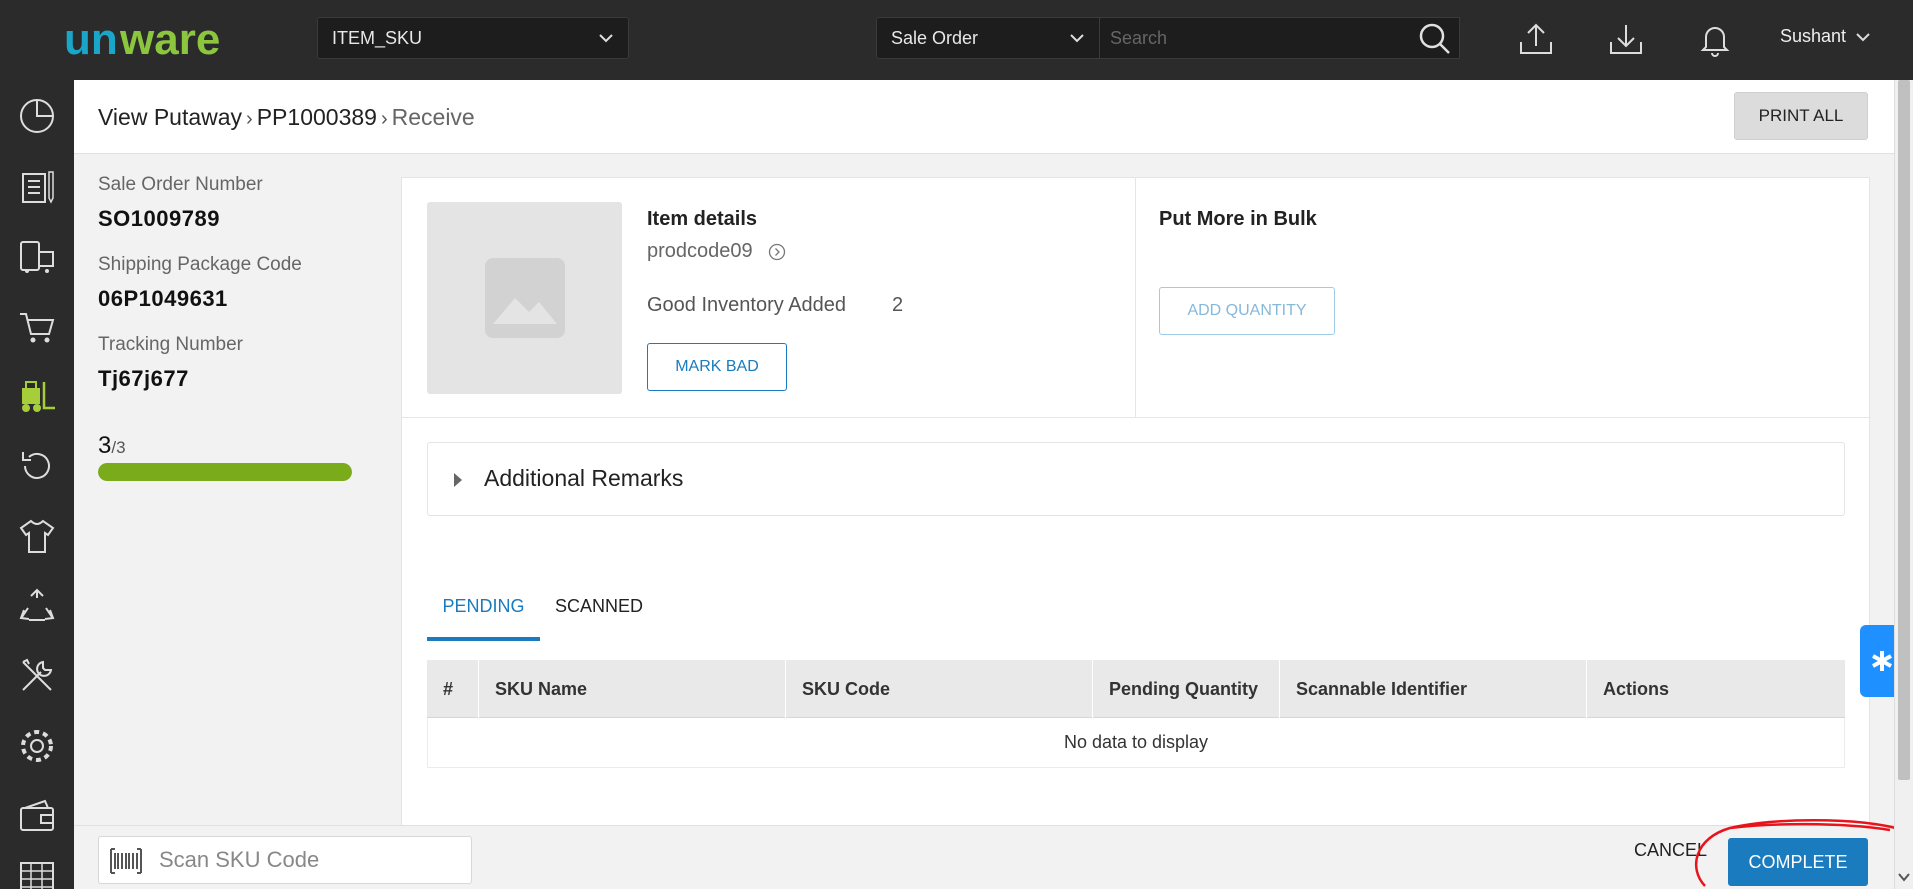 Image resolution: width=1913 pixels, height=889 pixels. I want to click on nav-returns, so click(37, 466).